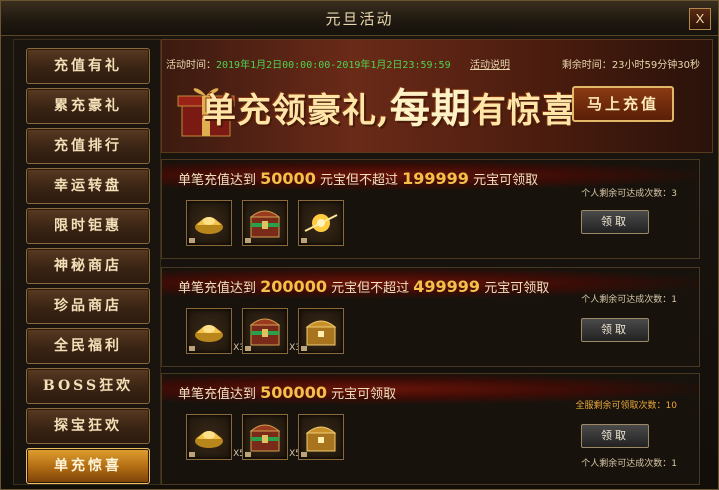 This screenshot has width=719, height=490. Describe the element at coordinates (88, 426) in the screenshot. I see `sidebar-item-treasure-hunt-carnival: 探宝狂欢` at that location.